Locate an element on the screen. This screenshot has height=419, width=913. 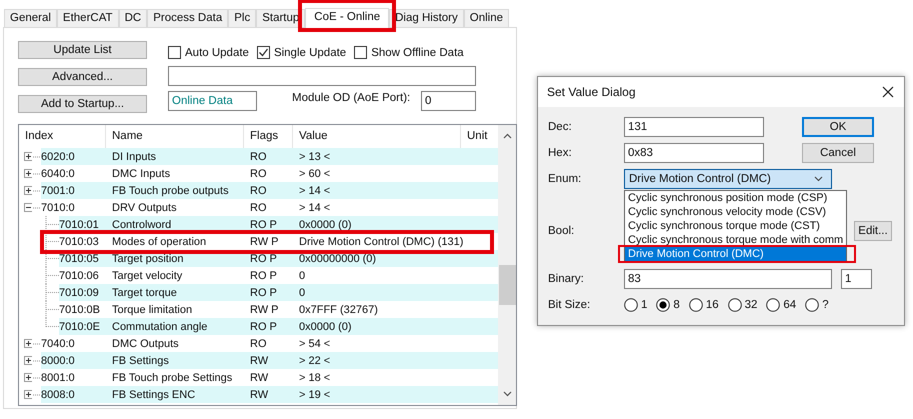
radio-option: ? is located at coordinates (817, 305).